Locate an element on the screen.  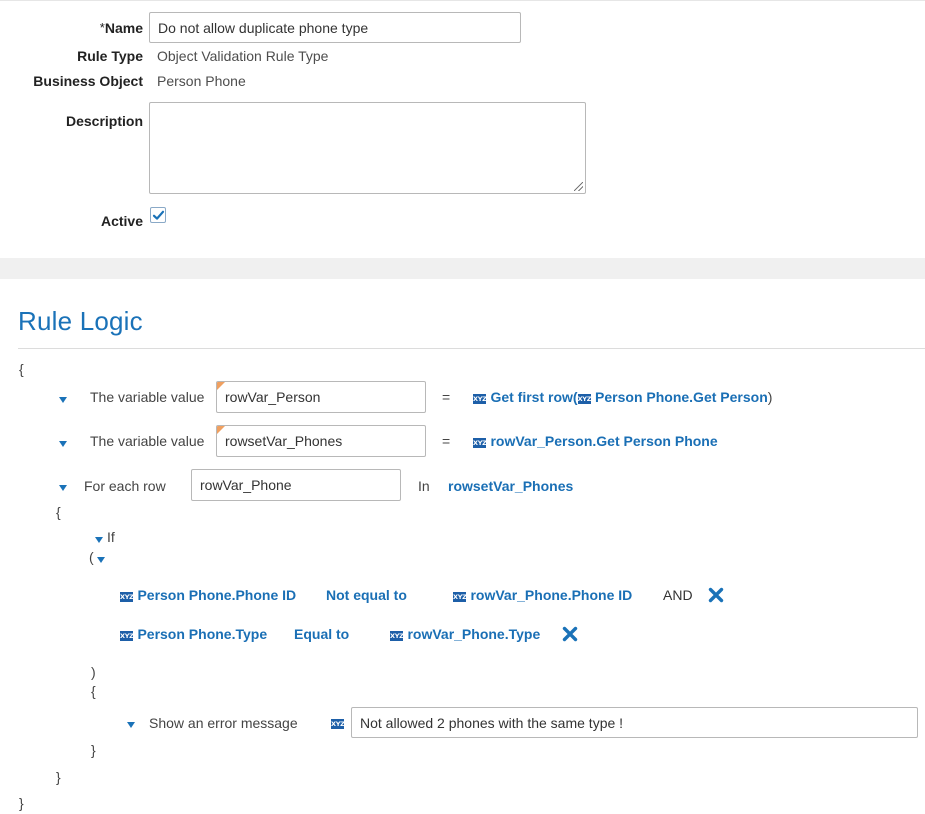
statement-1-toggle-caret-down-icon is located at coordinates (63, 400).